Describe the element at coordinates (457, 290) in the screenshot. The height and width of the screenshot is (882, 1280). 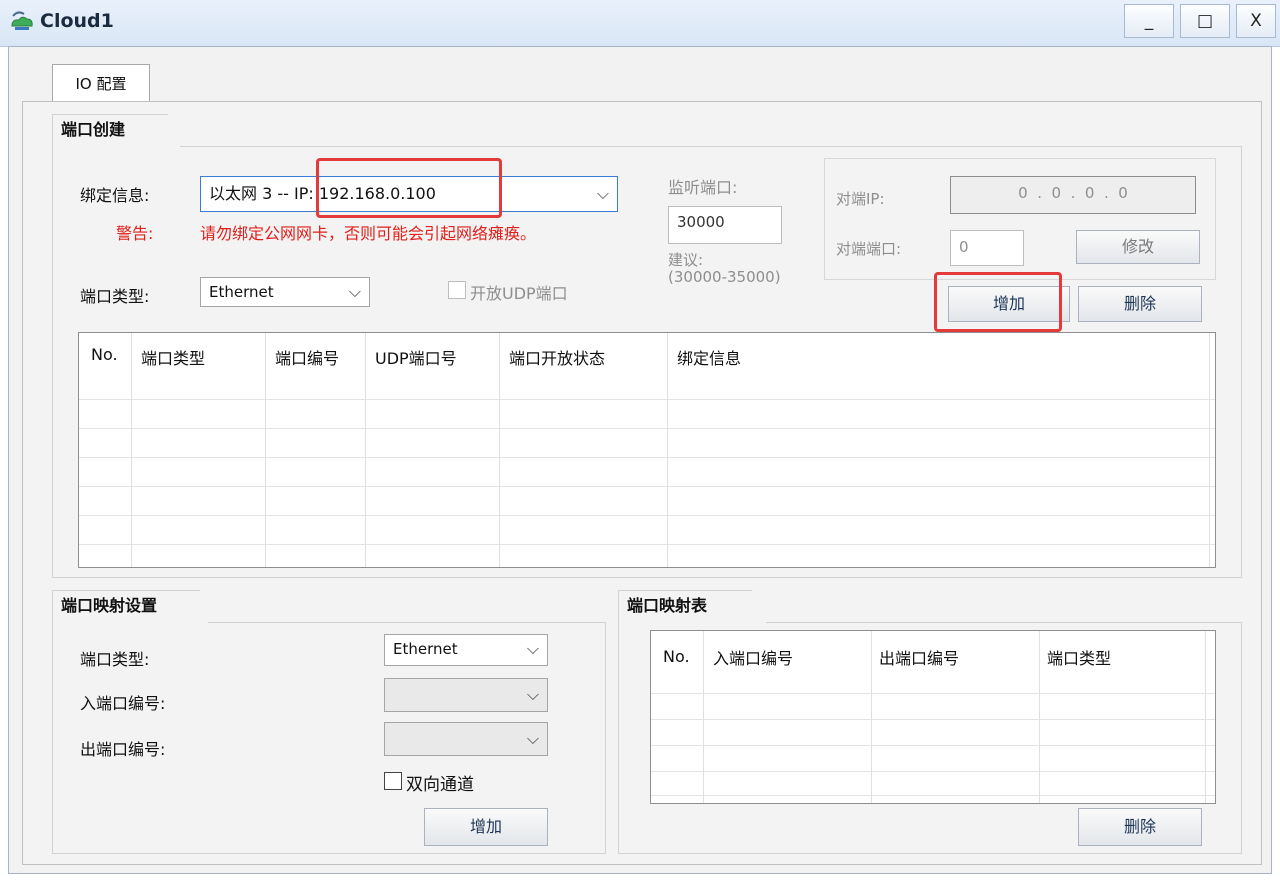
I see `udp-checkbox` at that location.